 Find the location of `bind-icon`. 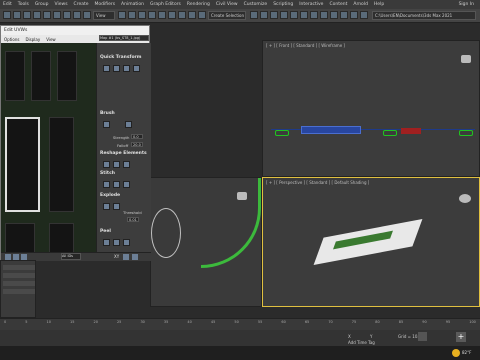

bind-icon is located at coordinates (47, 15).